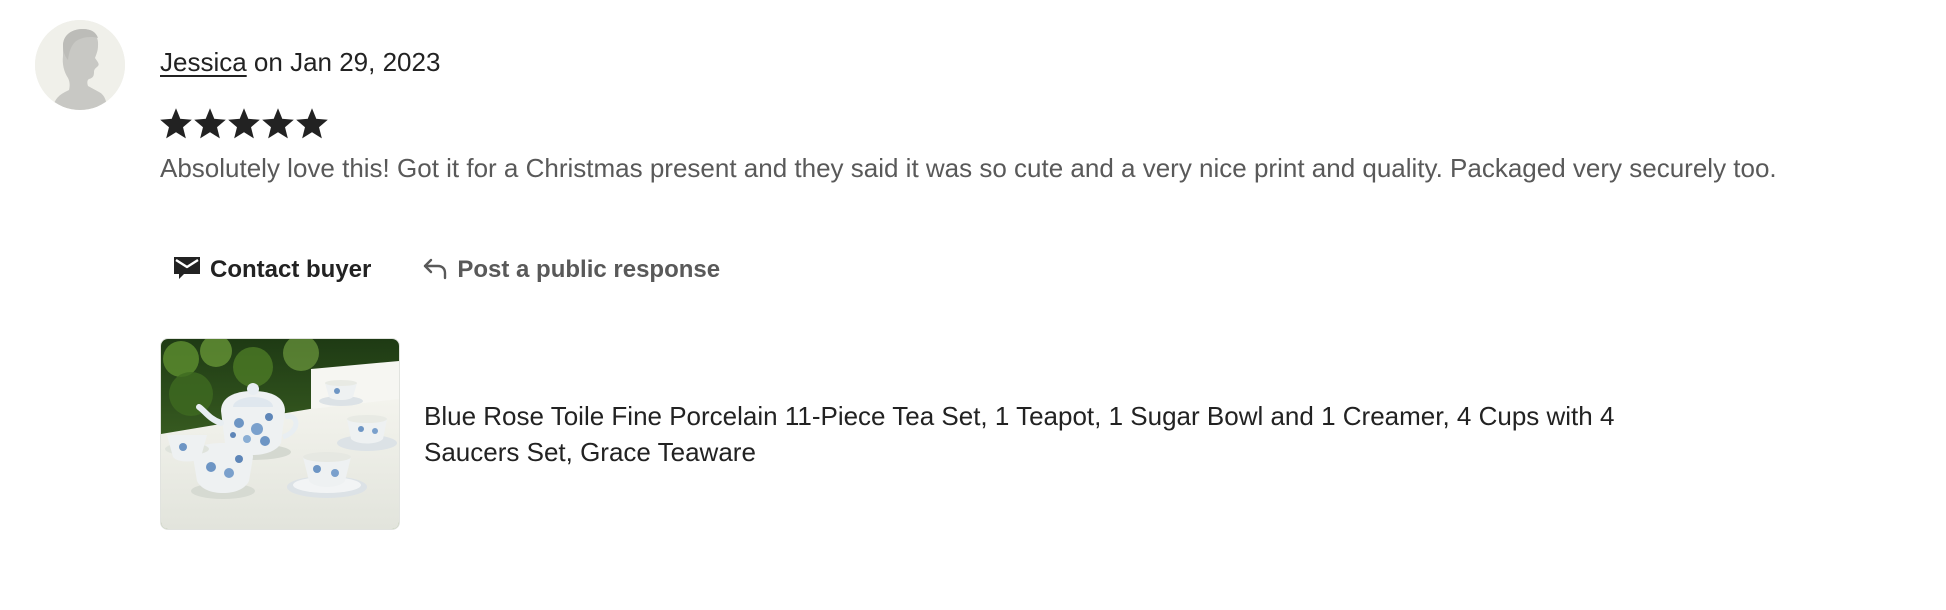  Describe the element at coordinates (291, 269) in the screenshot. I see `contact-buyer-label: Contact buyer` at that location.